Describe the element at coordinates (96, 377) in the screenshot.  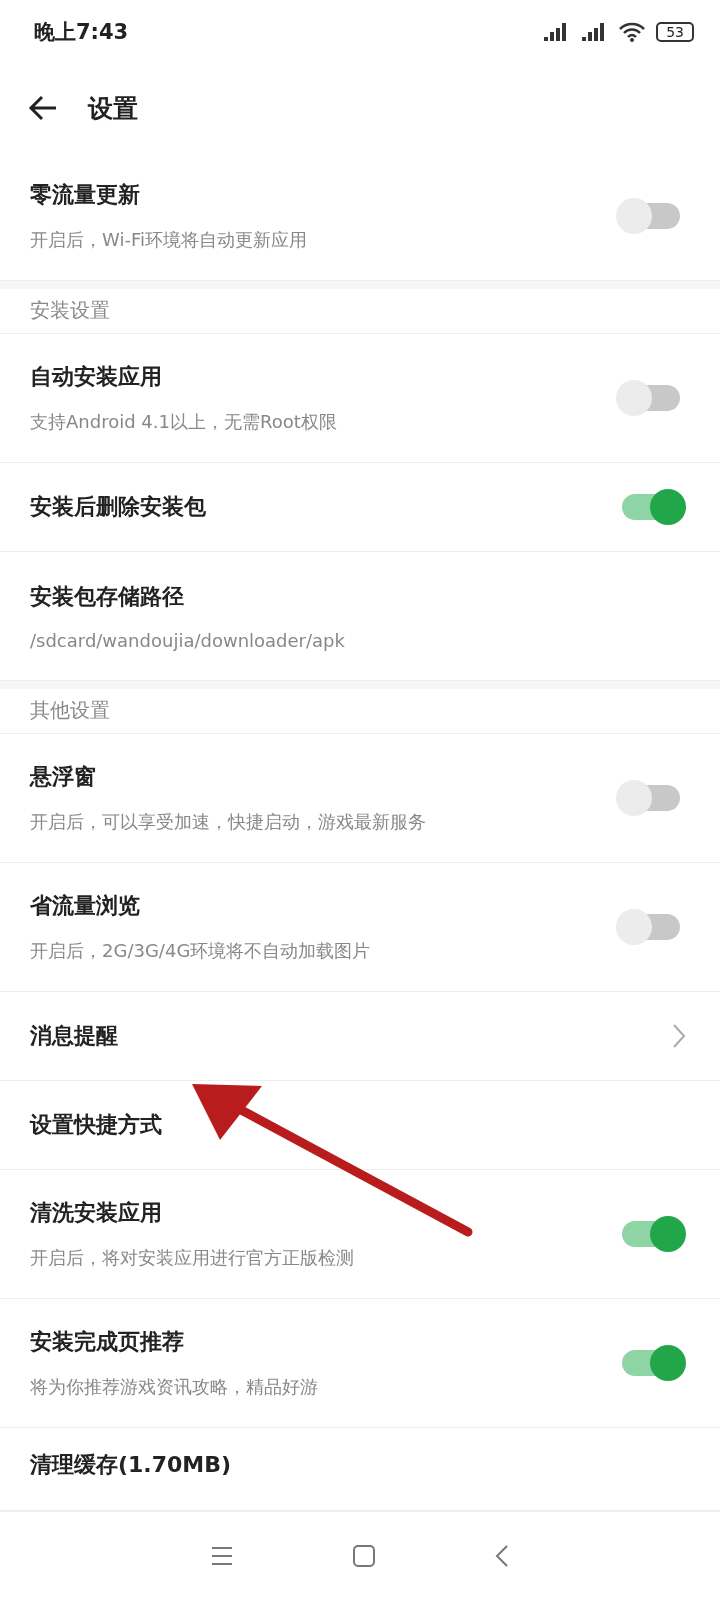
I see `setting-title: 自动安装应用` at that location.